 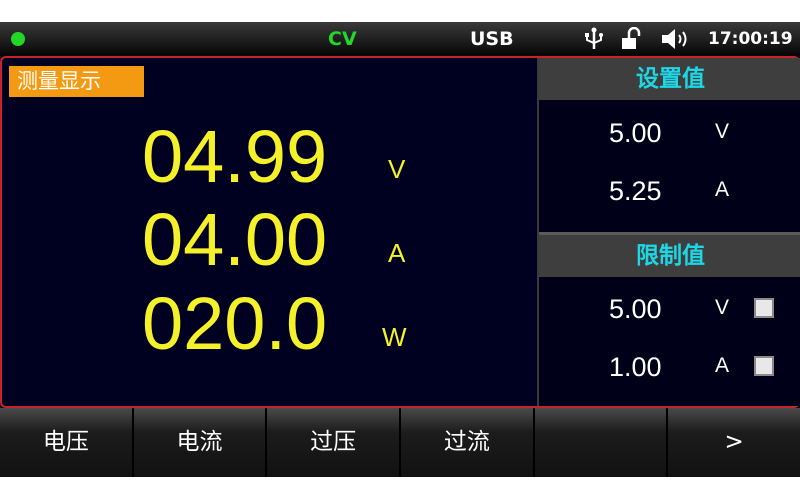 What do you see at coordinates (635, 133) in the screenshot?
I see `set-voltage-value: 5.00` at bounding box center [635, 133].